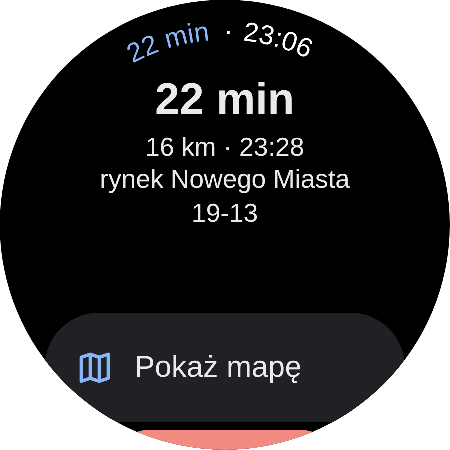 Image resolution: width=450 pixels, height=450 pixels. I want to click on clock-time: 23:06, so click(280, 40).